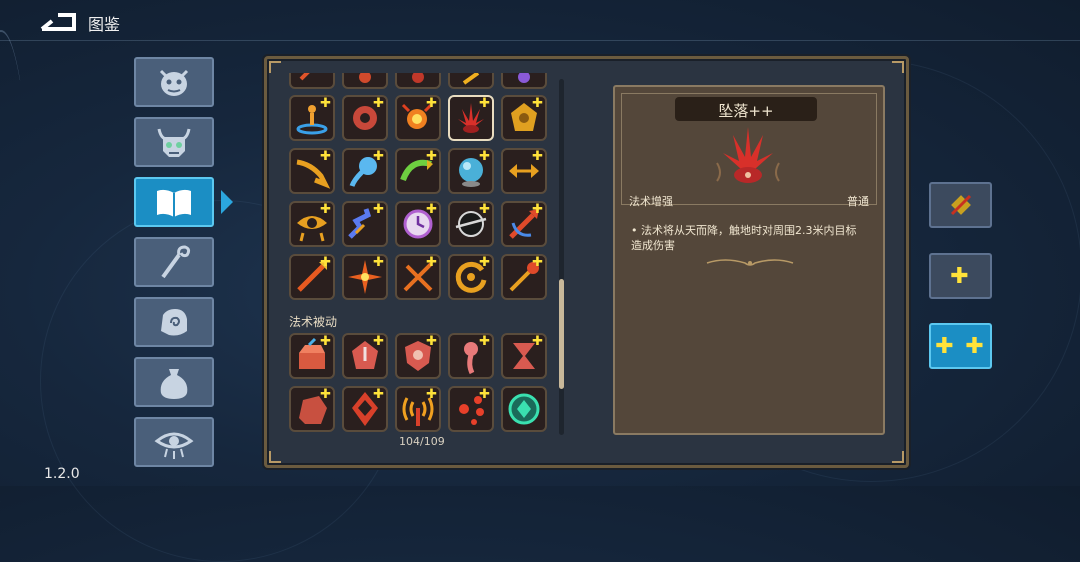 The width and height of the screenshot is (1080, 562). Describe the element at coordinates (524, 78) in the screenshot. I see `prism-icon` at that location.